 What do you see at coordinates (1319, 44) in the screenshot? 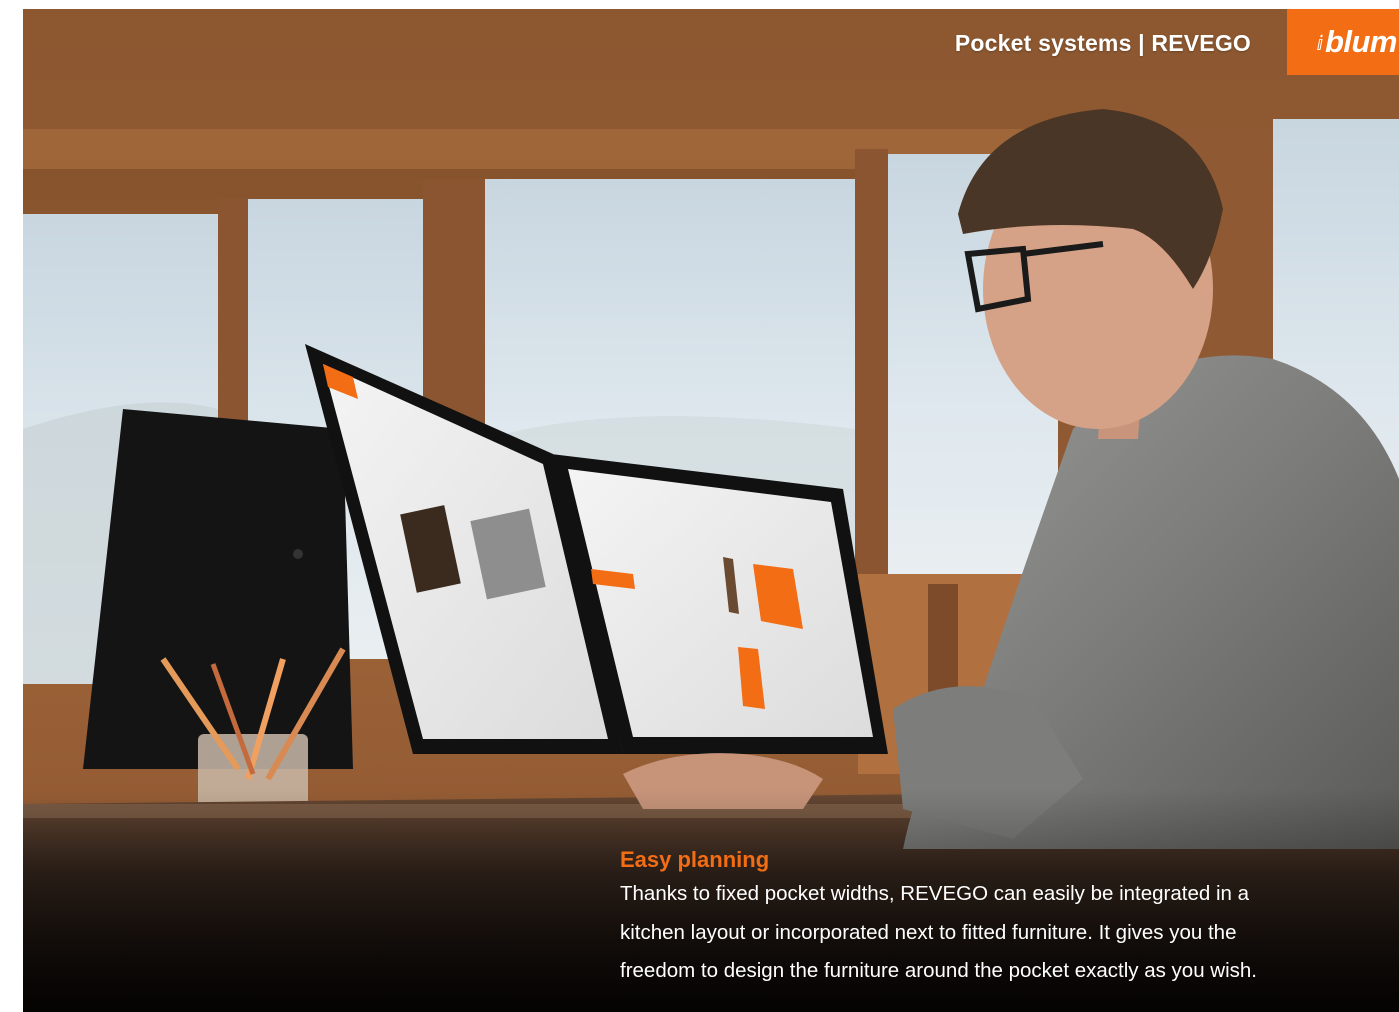
I see `blum-logo-mark-icon: ⅈ` at bounding box center [1319, 44].